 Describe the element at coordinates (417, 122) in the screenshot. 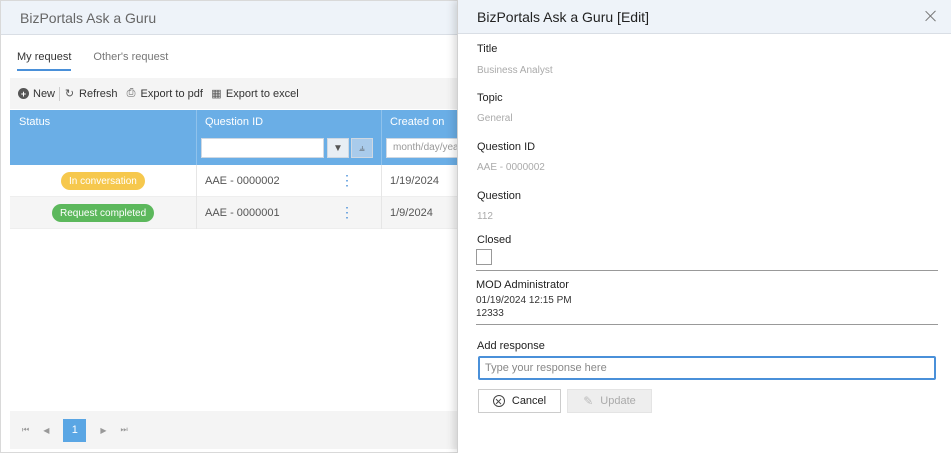

I see `column-header-created-on: Created on` at that location.